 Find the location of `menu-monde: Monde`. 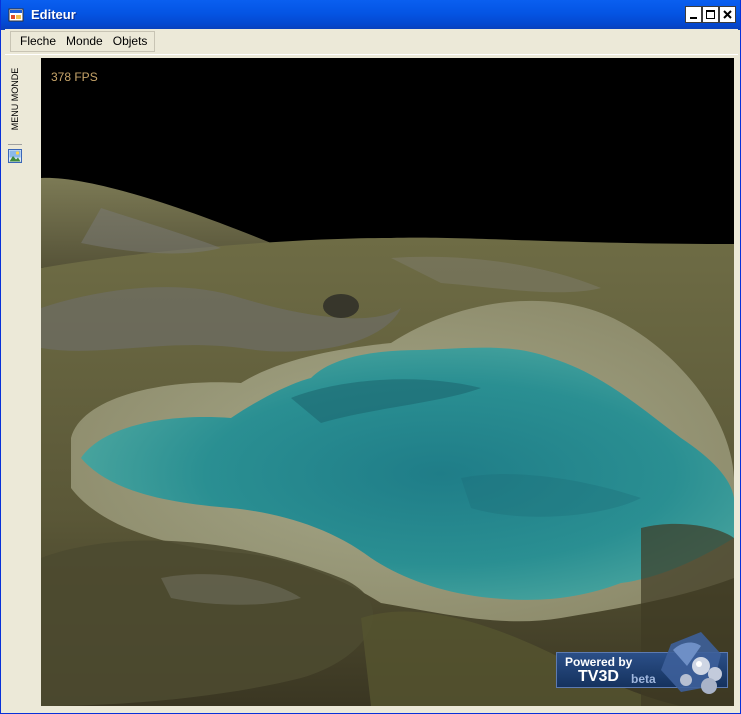

menu-monde: Monde is located at coordinates (84, 41).